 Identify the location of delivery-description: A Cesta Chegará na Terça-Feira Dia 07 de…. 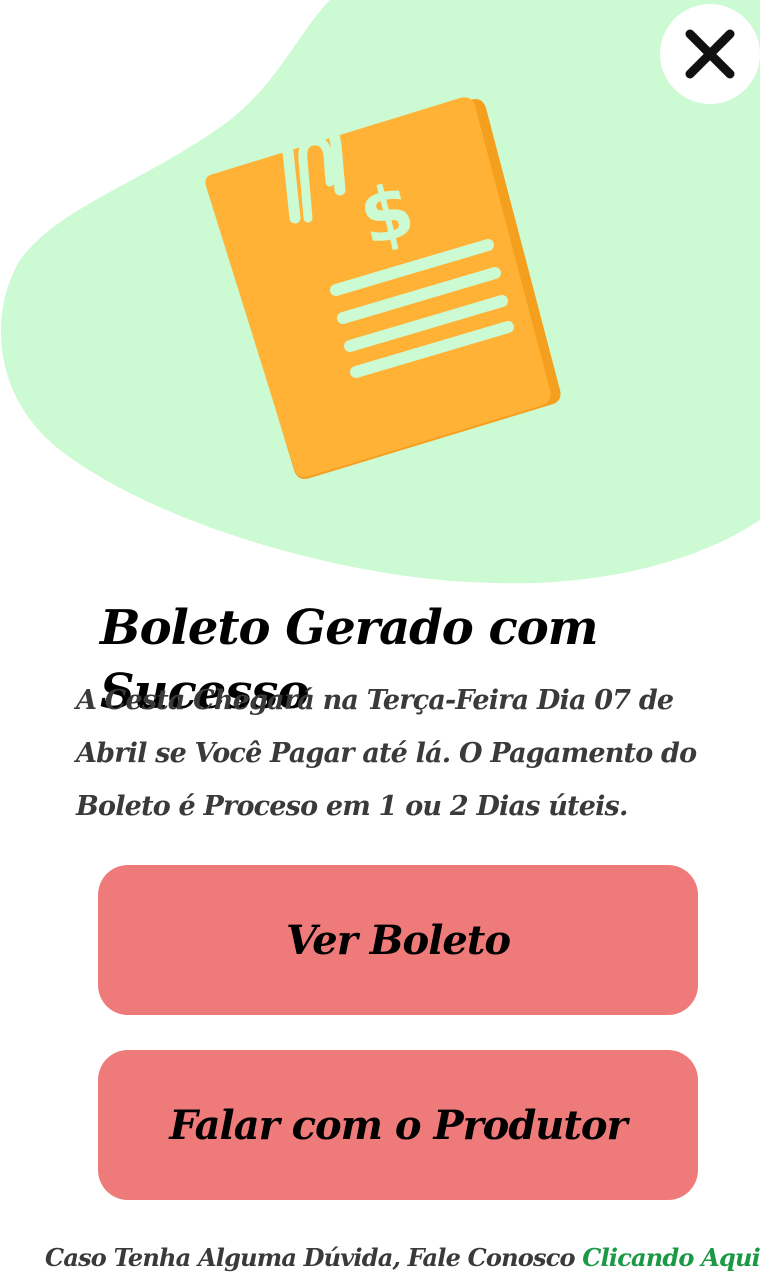
(386, 753).